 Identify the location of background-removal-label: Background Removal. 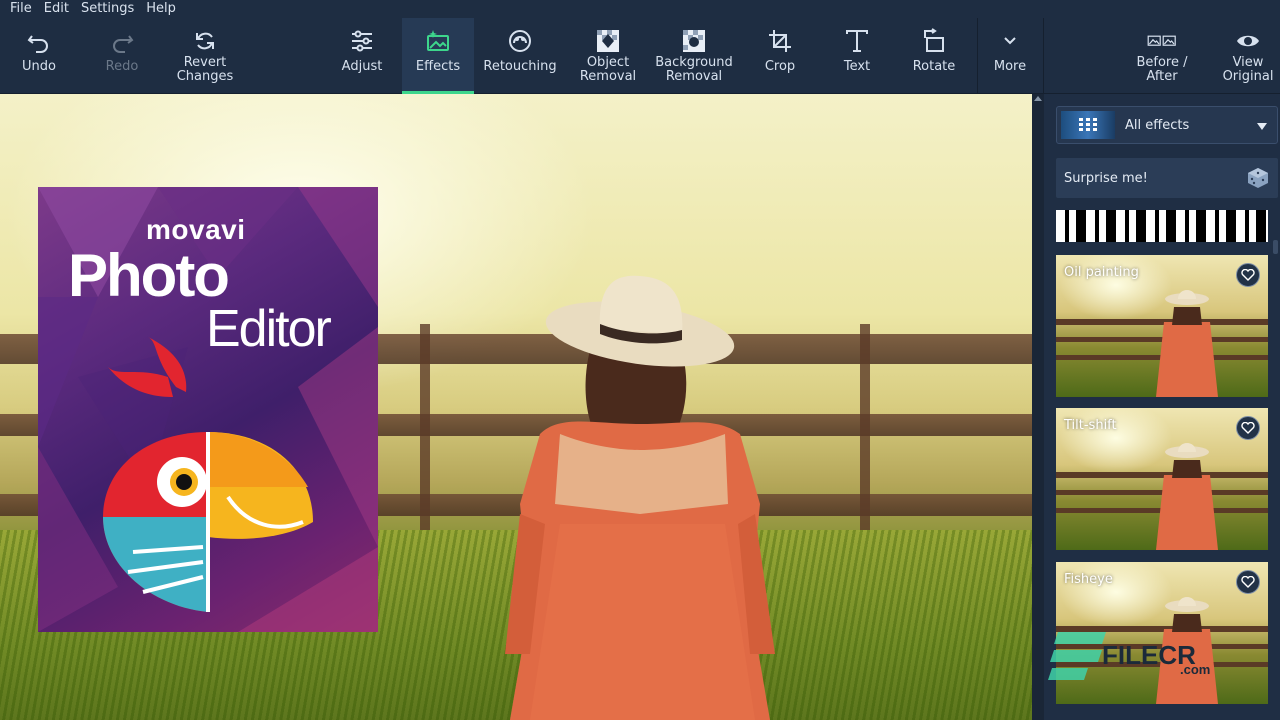
(694, 70).